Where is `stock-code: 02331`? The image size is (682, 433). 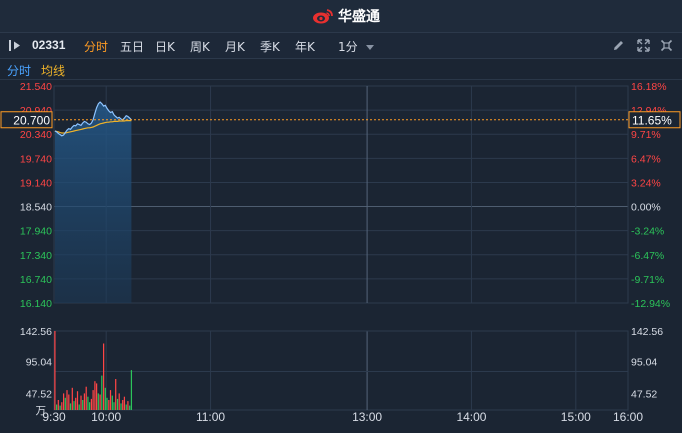 stock-code: 02331 is located at coordinates (49, 45).